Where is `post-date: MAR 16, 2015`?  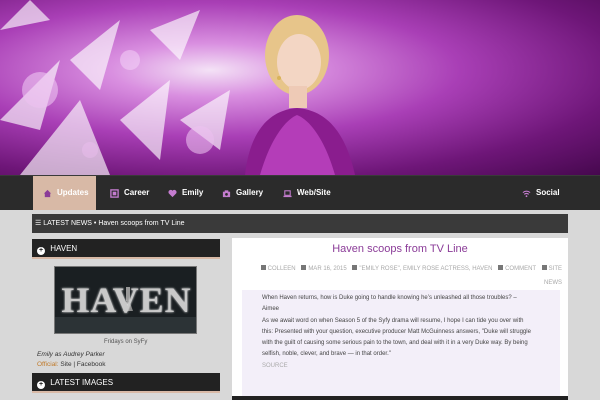 post-date: MAR 16, 2015 is located at coordinates (327, 269).